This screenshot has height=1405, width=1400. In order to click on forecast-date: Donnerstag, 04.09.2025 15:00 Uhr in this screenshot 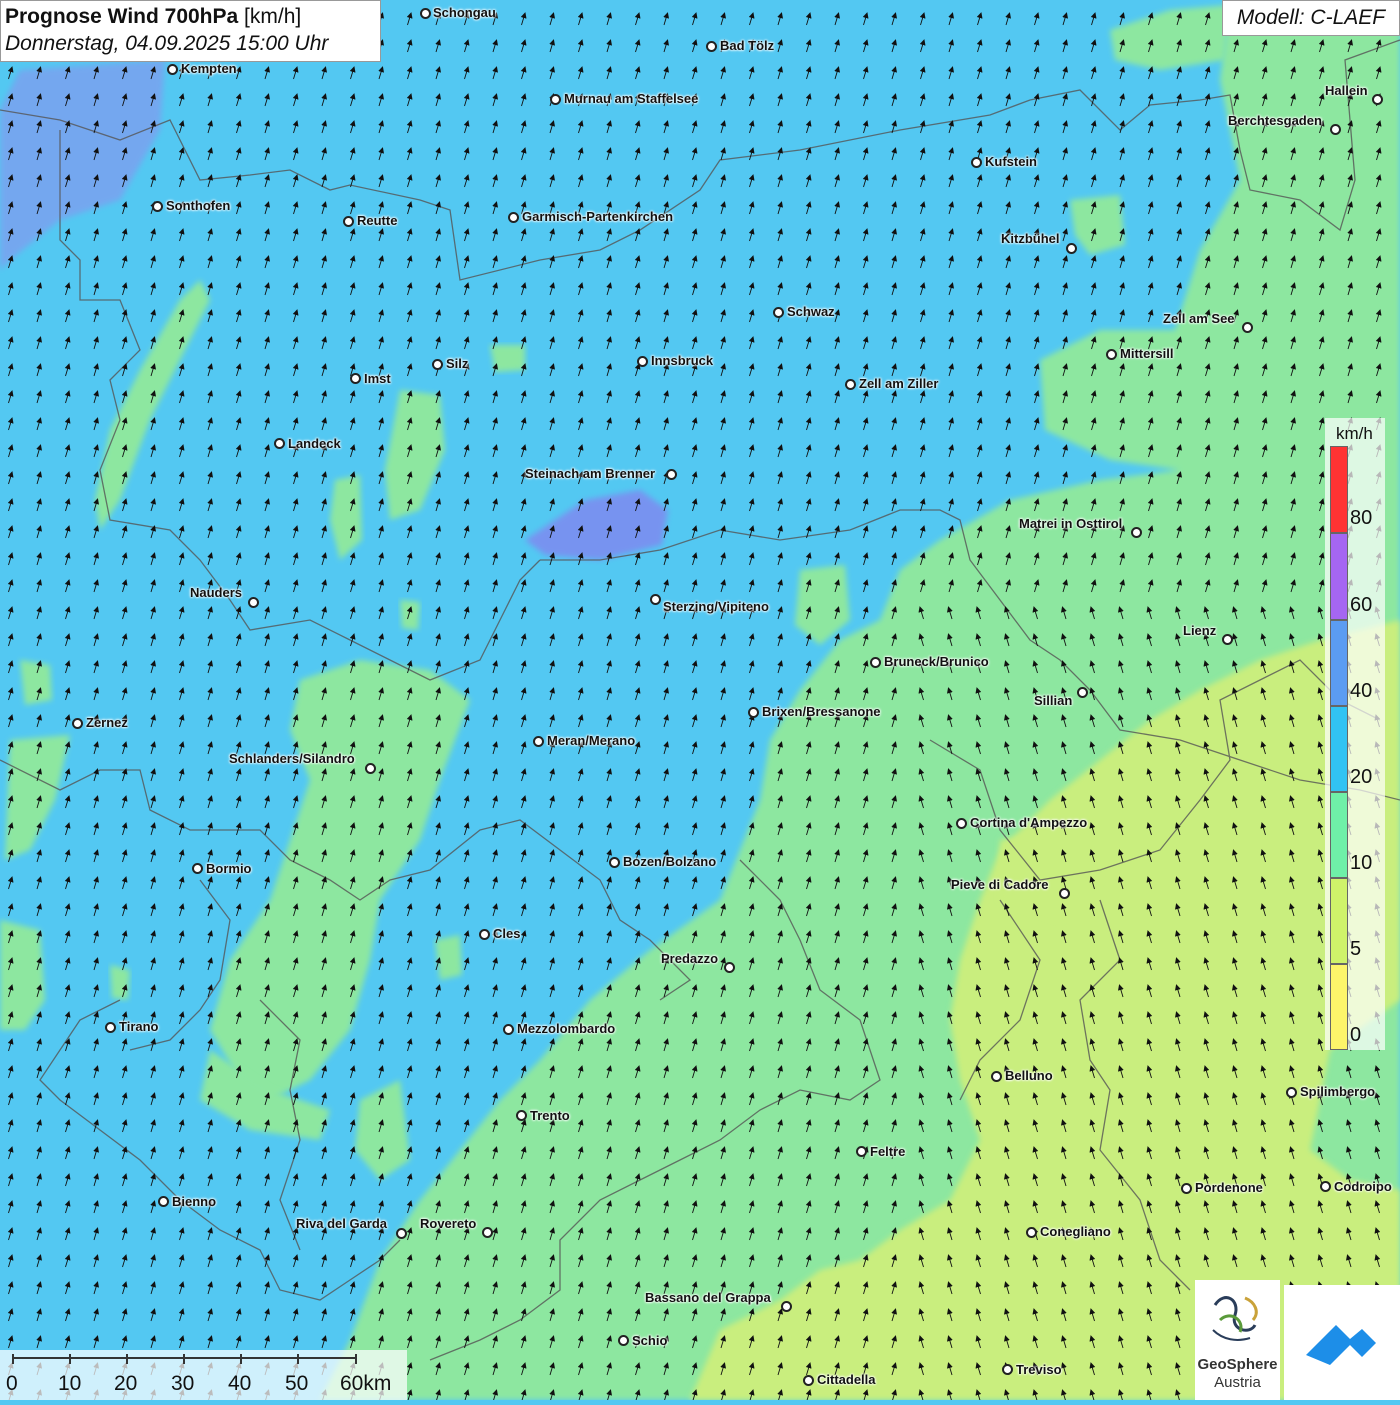, I will do `click(167, 43)`.